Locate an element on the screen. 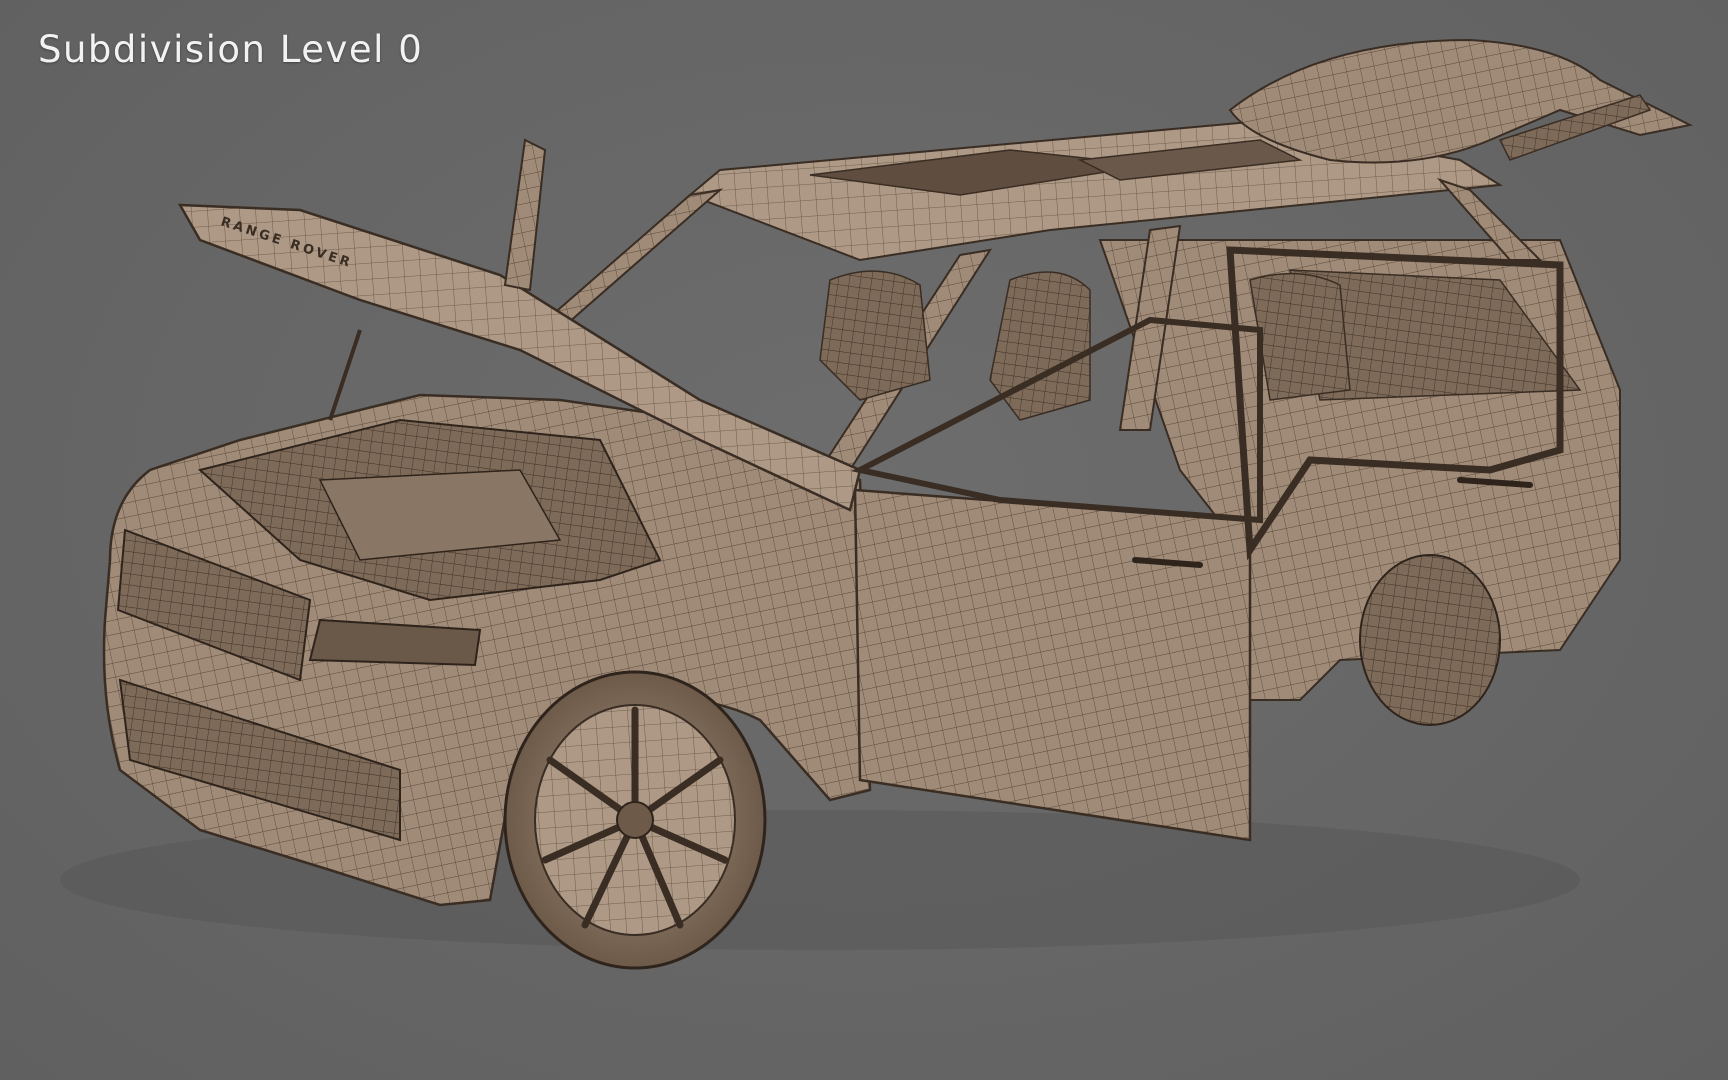 The height and width of the screenshot is (1080, 1728). interior-seats is located at coordinates (1085, 345).